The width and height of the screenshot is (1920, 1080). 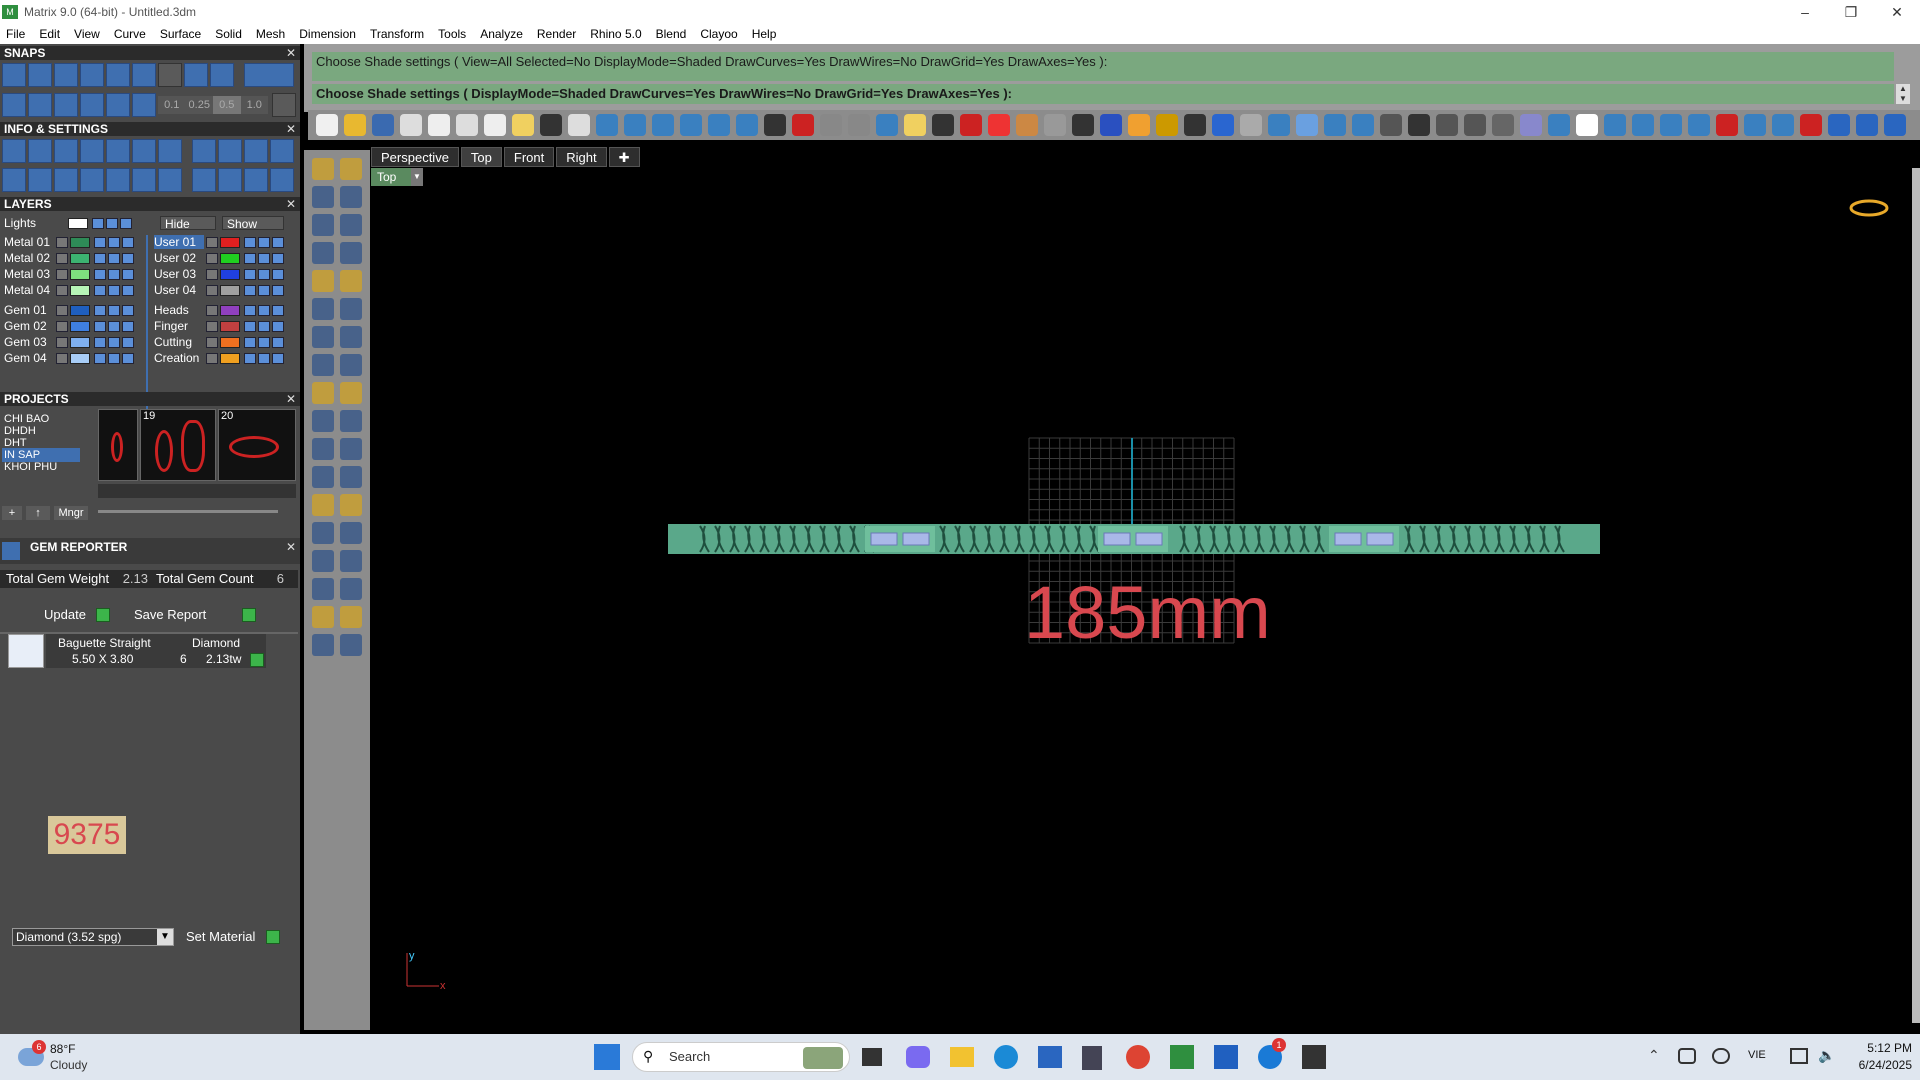 I want to click on snap-ortho-icon, so click(x=269, y=75).